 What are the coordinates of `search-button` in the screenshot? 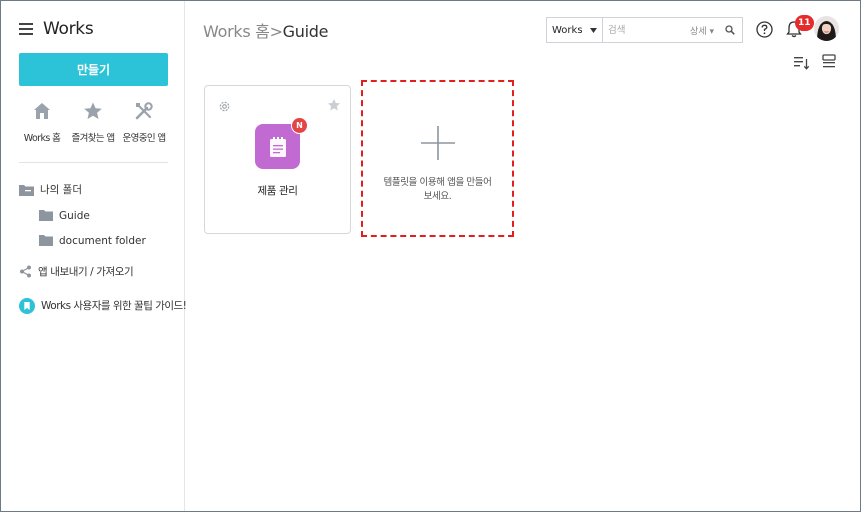 It's located at (730, 30).